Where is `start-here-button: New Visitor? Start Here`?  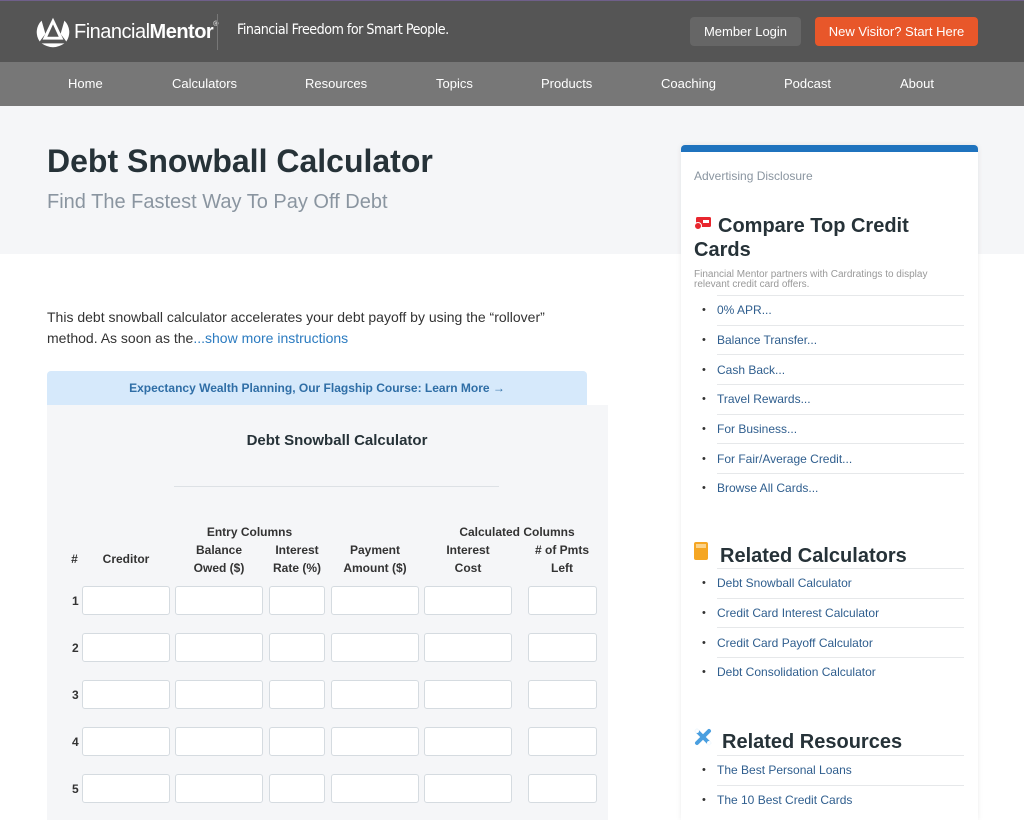 start-here-button: New Visitor? Start Here is located at coordinates (896, 31).